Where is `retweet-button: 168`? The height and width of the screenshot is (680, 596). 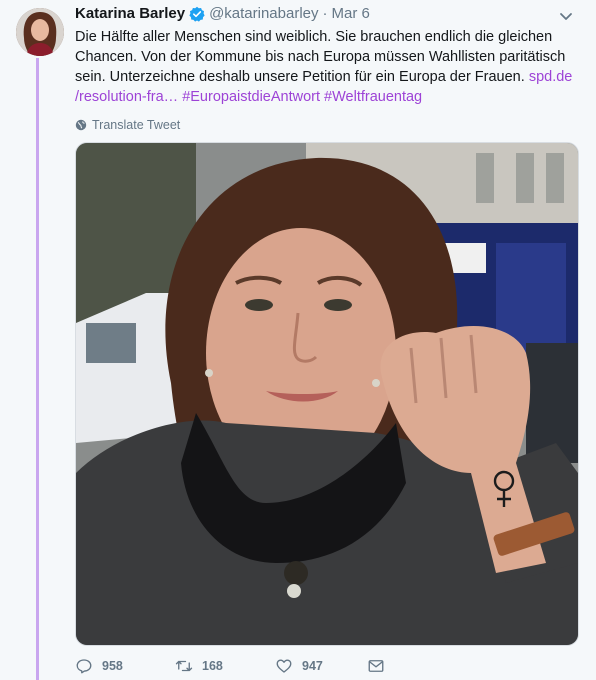 retweet-button: 168 is located at coordinates (225, 666).